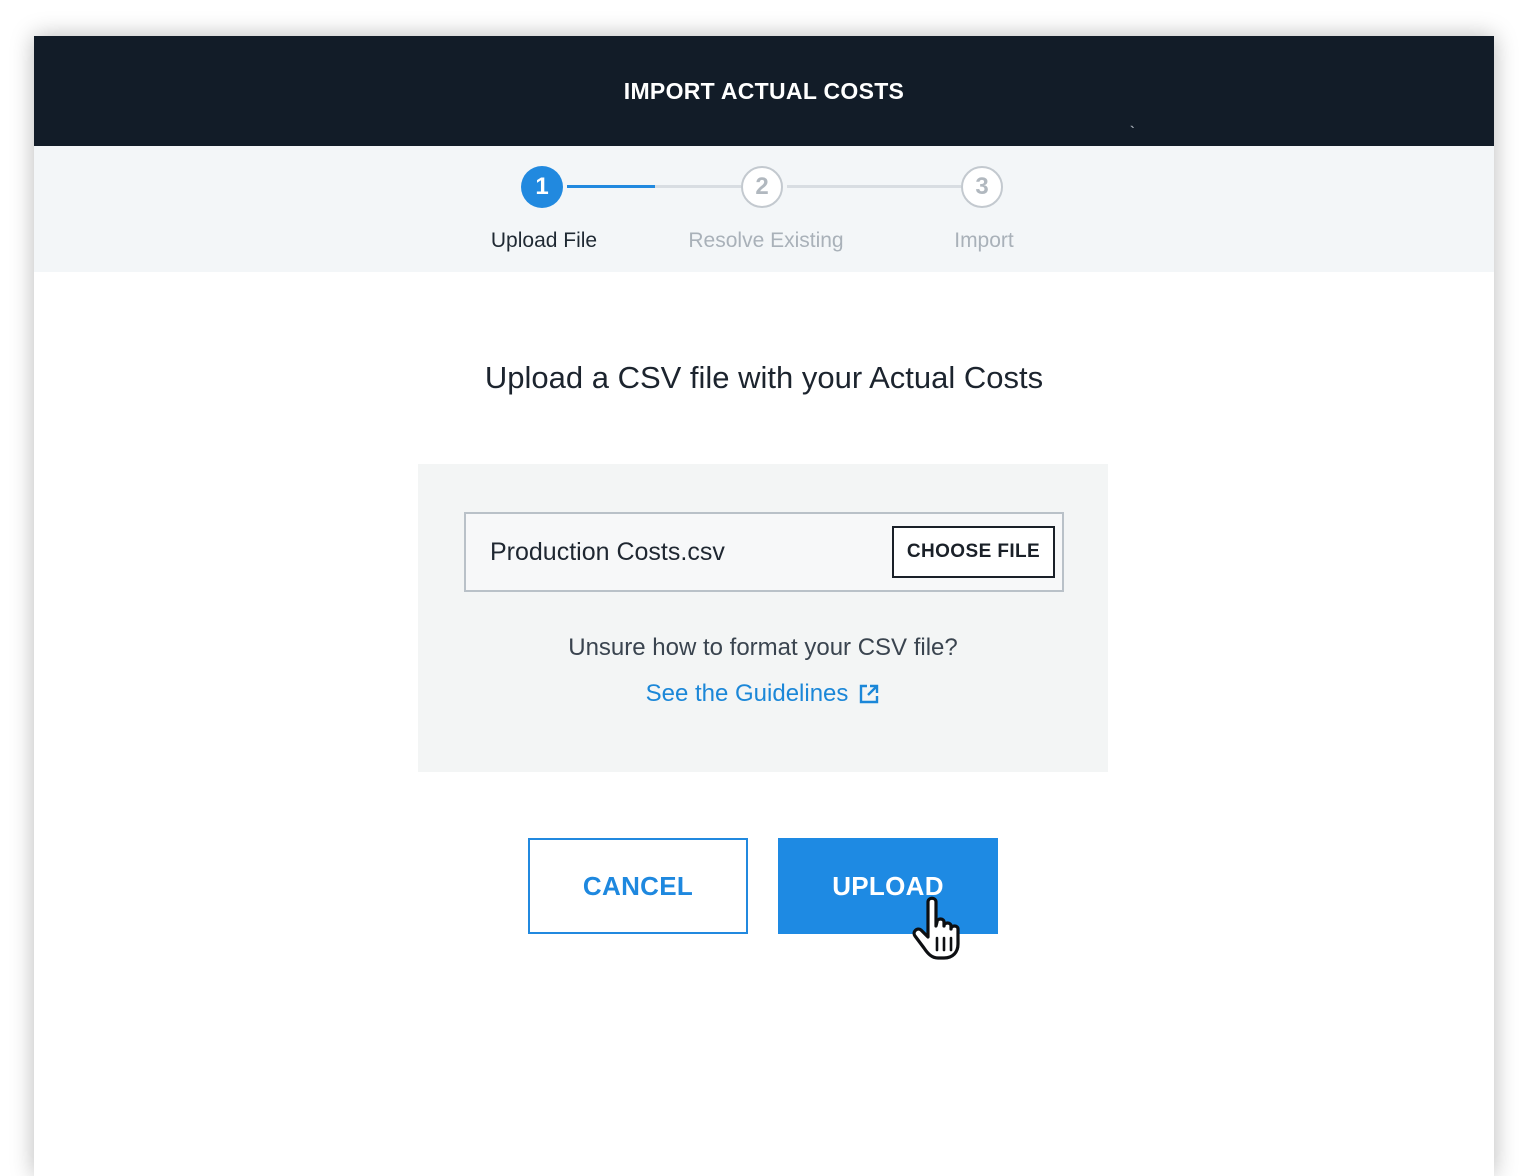 This screenshot has height=1176, width=1526. Describe the element at coordinates (973, 552) in the screenshot. I see `choose-file-button: CHOOSE FILE` at that location.